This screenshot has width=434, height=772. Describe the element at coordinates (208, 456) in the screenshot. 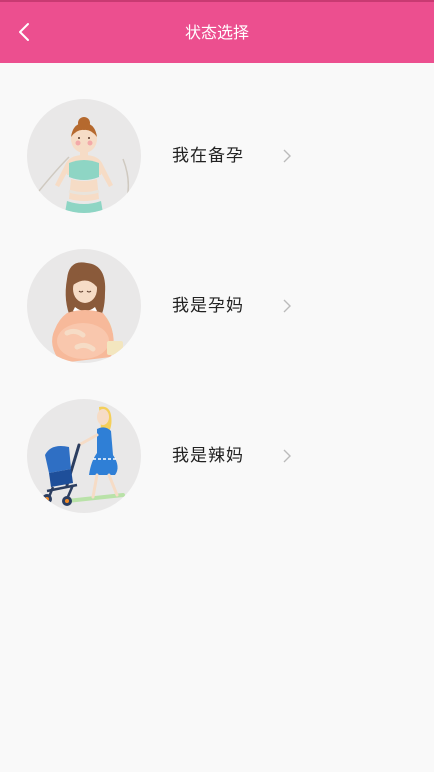

I see `state-label: 我是辣妈` at that location.